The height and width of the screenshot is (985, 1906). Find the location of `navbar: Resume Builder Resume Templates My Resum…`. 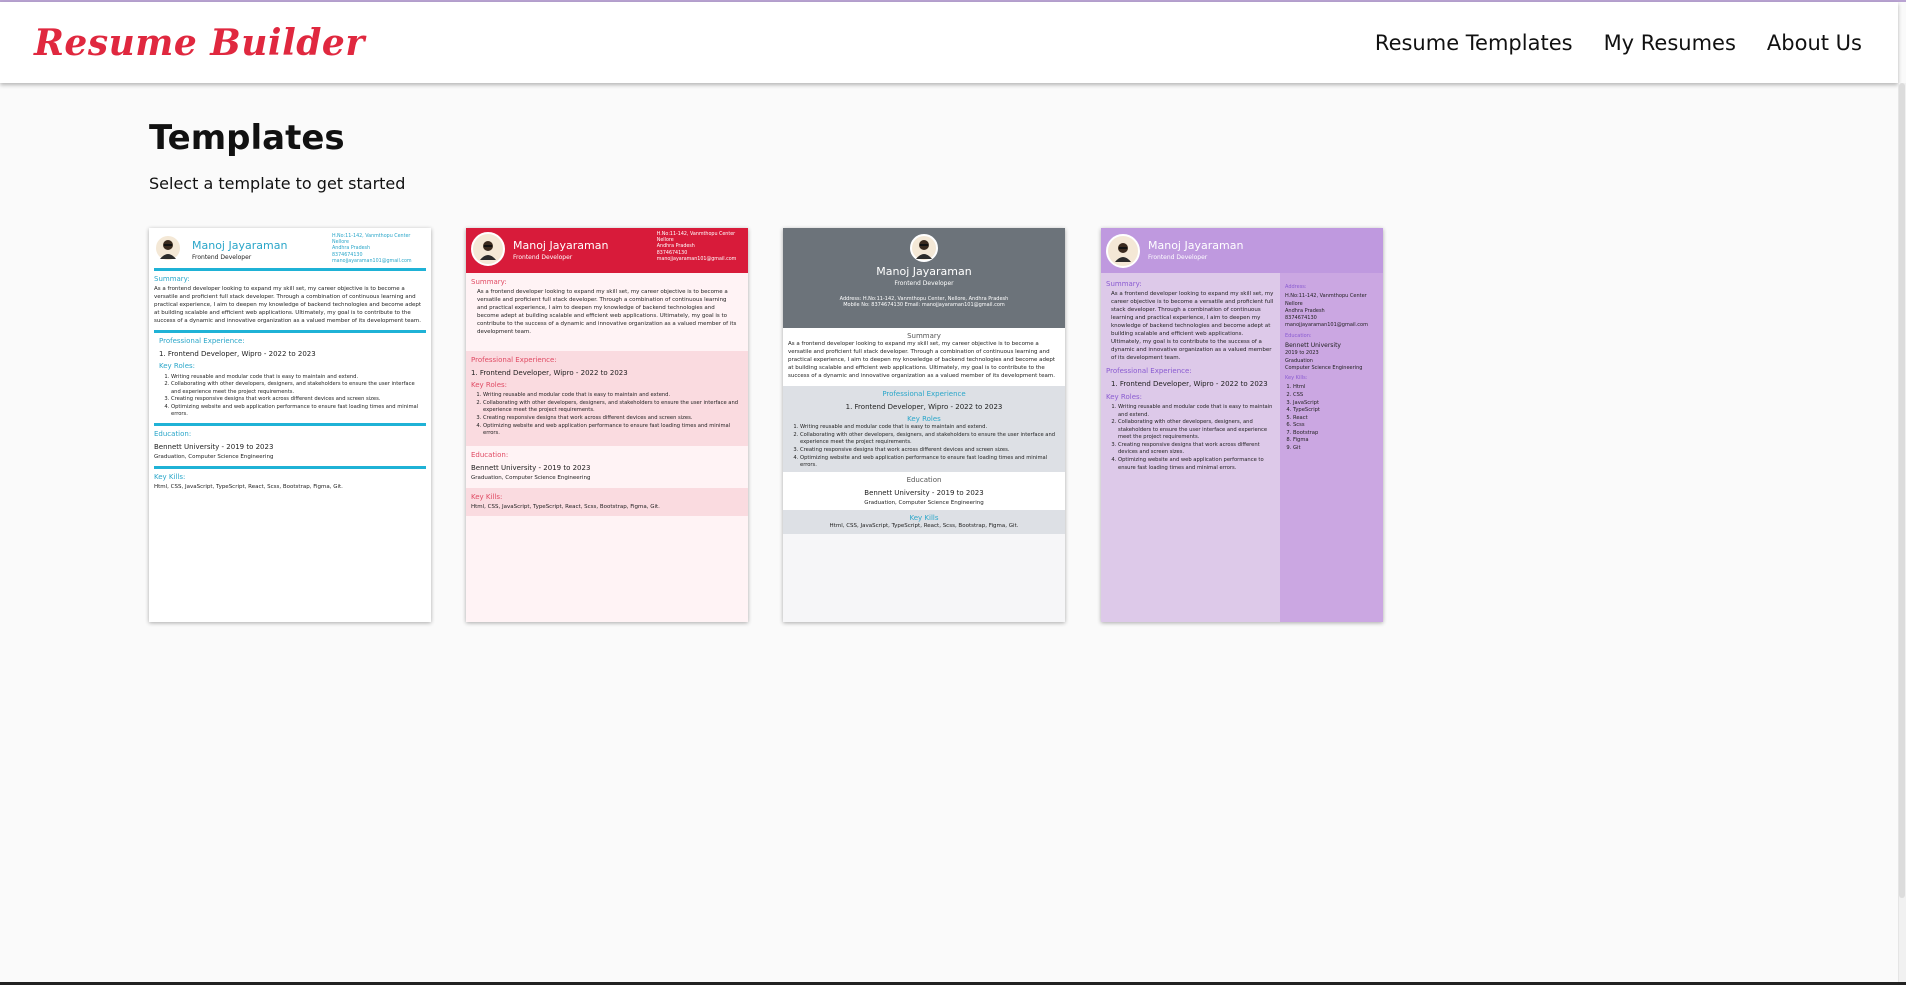

navbar: Resume Builder Resume Templates My Resum… is located at coordinates (949, 42).